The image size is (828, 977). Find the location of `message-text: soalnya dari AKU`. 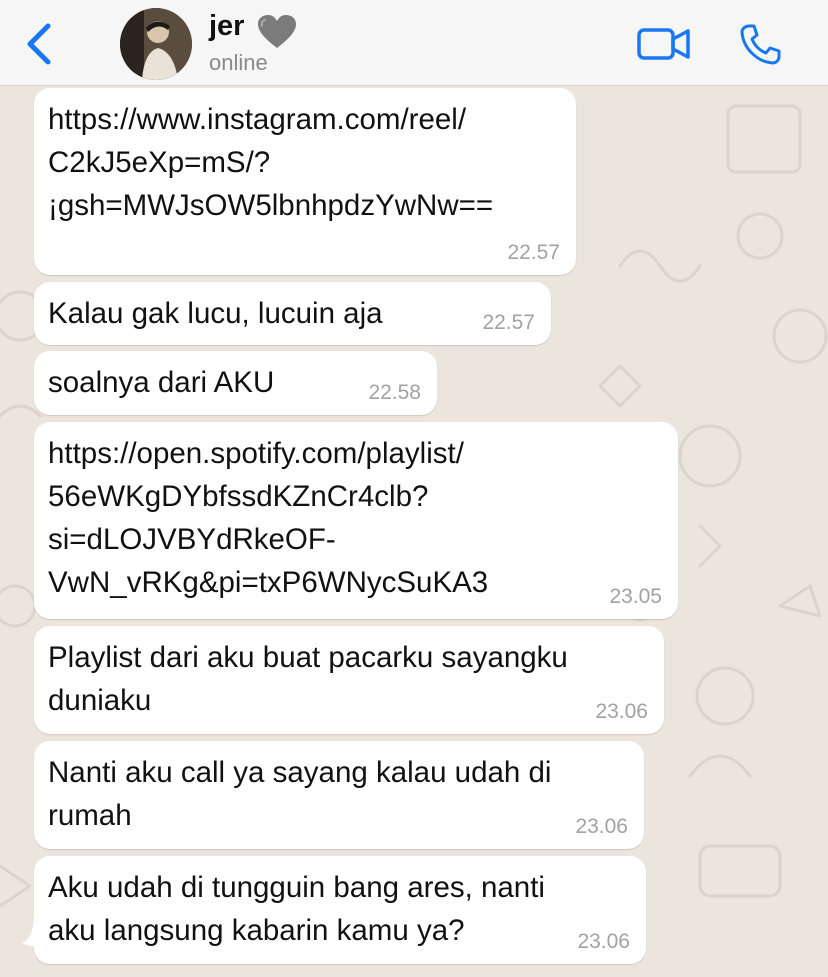

message-text: soalnya dari AKU is located at coordinates (234, 382).